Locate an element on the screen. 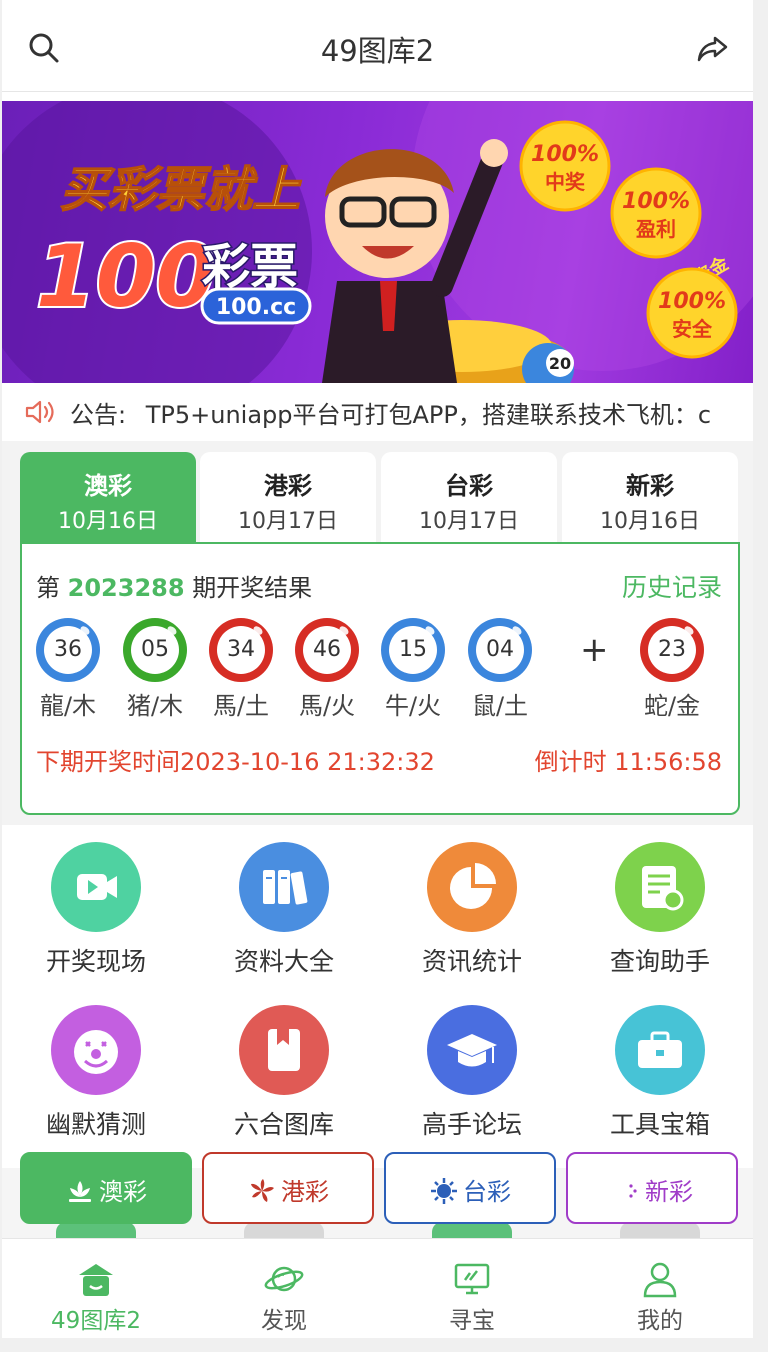  menu-expert-forum: 高手论坛 is located at coordinates (472, 1080).